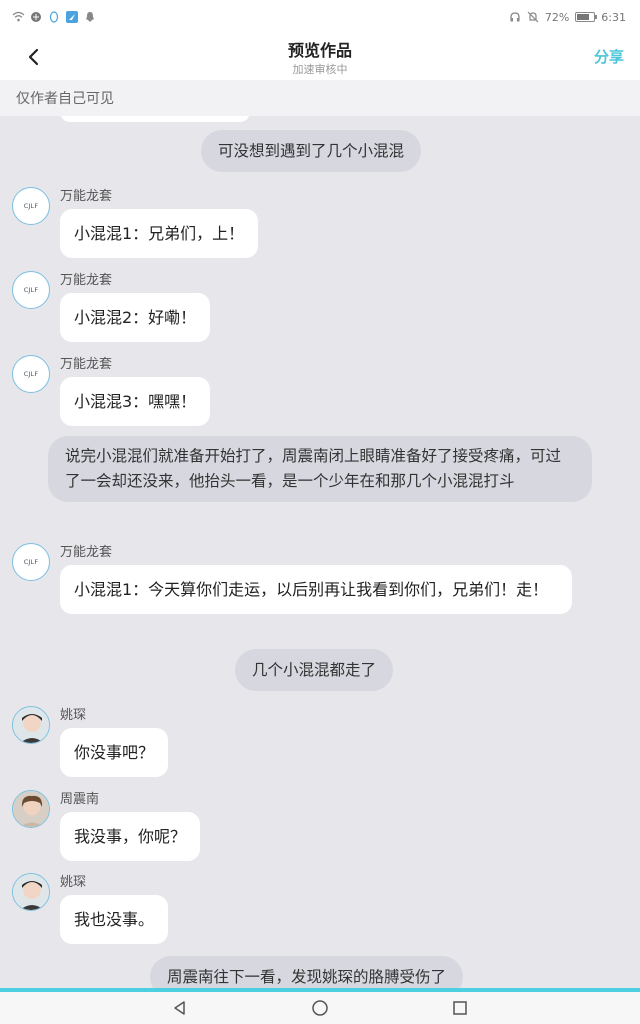 This screenshot has width=640, height=1024. I want to click on message-text: 小混混1：今天算你们走运，以后别再让我看到你们，兄弟们！走！, so click(311, 589).